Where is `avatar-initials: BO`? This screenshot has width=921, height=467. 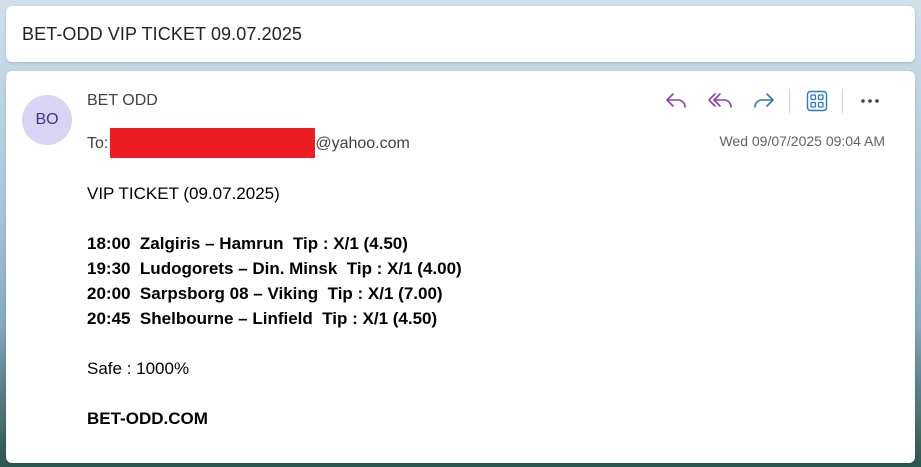 avatar-initials: BO is located at coordinates (47, 119).